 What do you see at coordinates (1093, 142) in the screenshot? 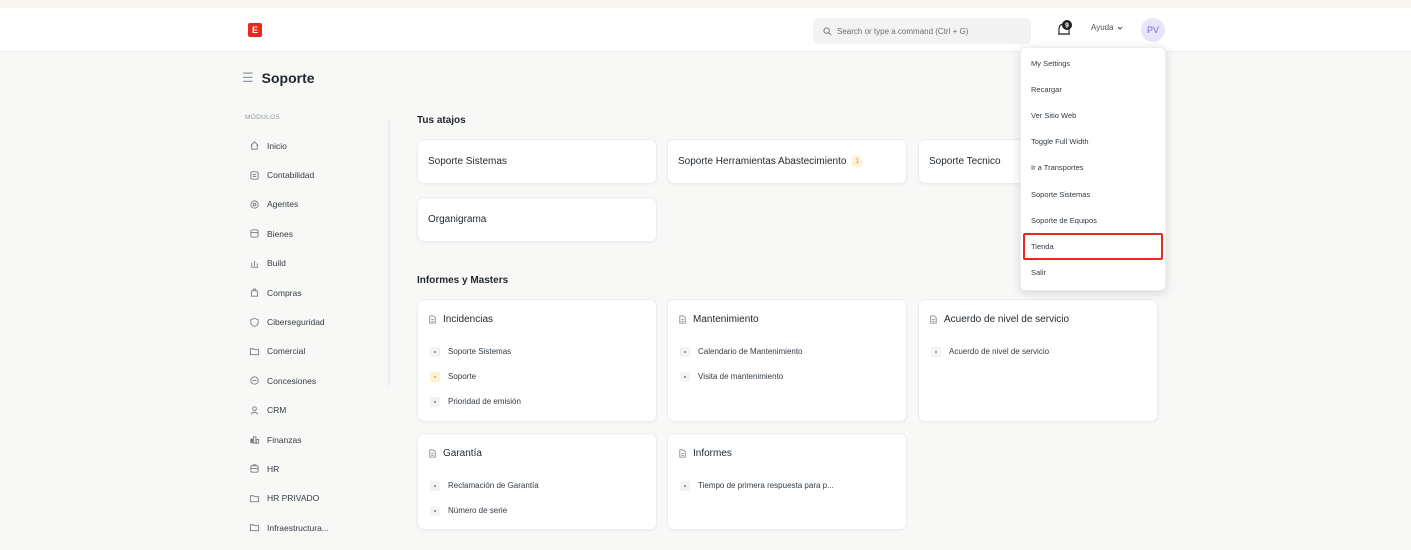
I see `menu-item-toggle-full-width: Toggle Full Width` at bounding box center [1093, 142].